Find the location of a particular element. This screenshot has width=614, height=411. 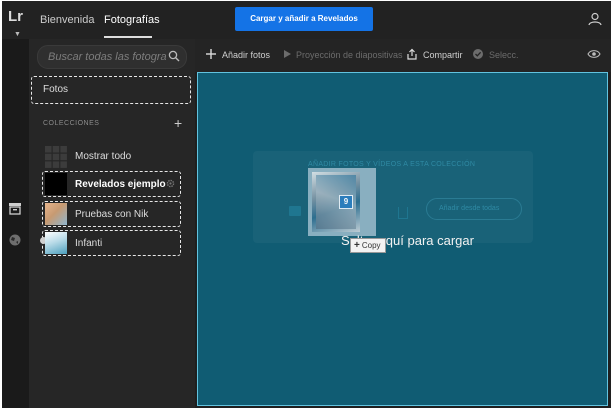

tab-bienvenida: Bienvenida is located at coordinates (67, 20).